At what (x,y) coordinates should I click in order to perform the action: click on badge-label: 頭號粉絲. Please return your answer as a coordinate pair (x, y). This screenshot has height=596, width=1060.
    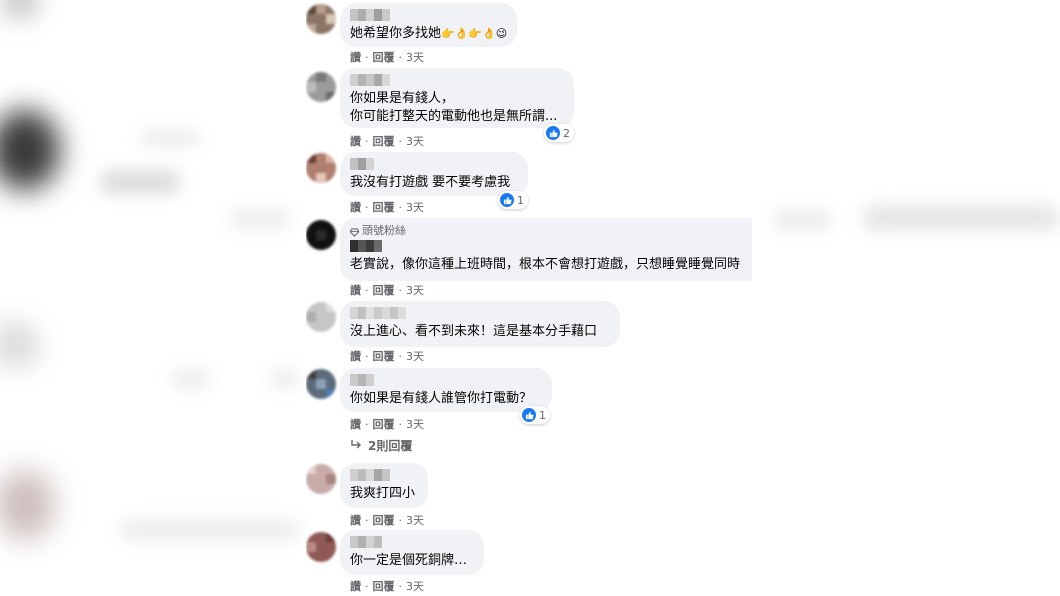
    Looking at the image, I should click on (384, 230).